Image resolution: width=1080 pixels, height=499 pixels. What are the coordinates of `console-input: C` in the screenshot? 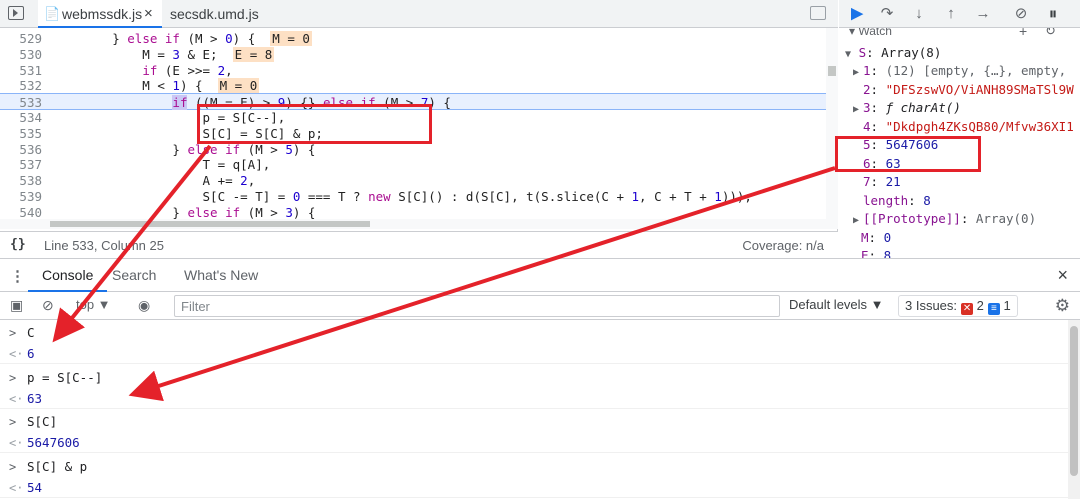 It's located at (31, 332).